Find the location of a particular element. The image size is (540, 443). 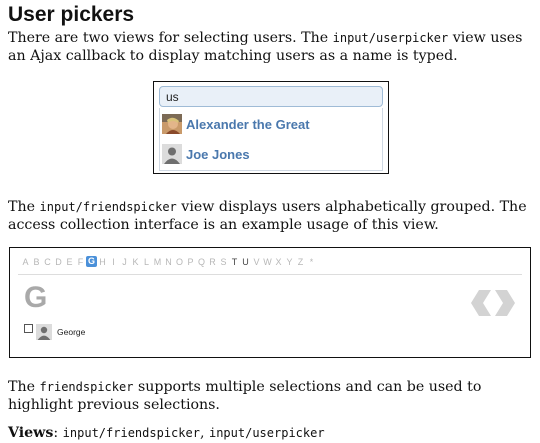

alphabet-letter-all: * is located at coordinates (311, 262).